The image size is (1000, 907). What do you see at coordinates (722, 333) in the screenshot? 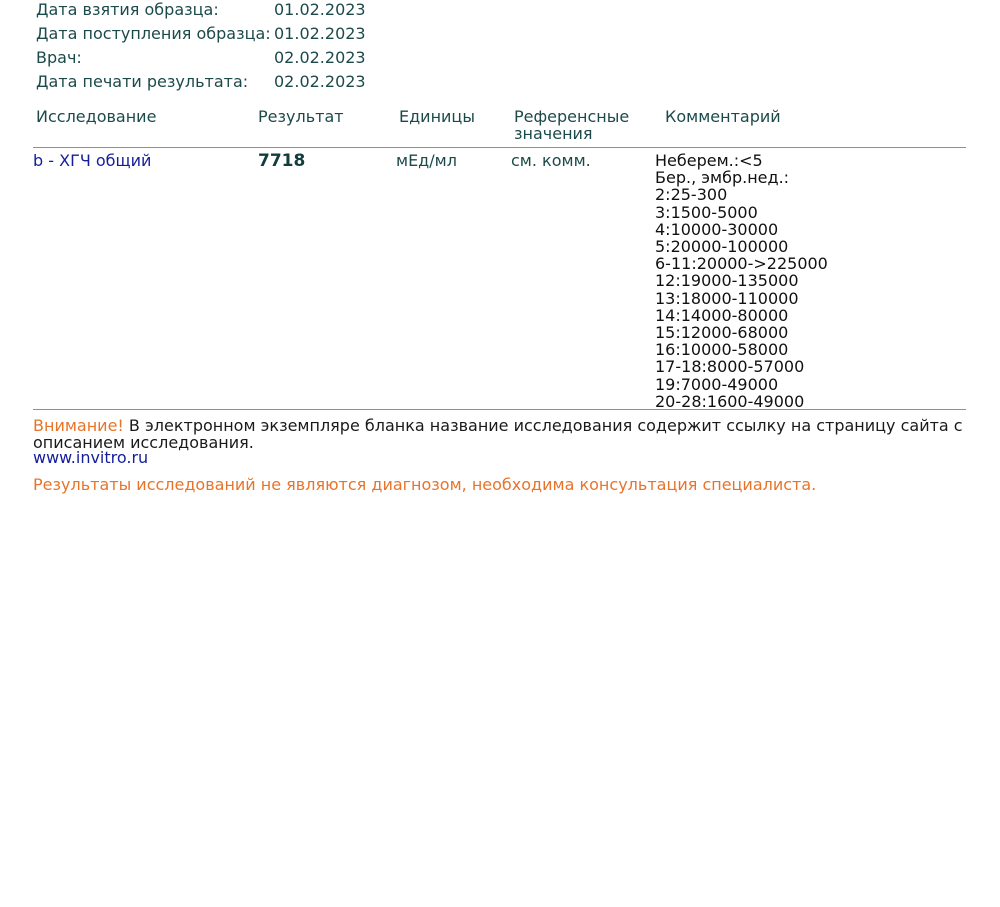
I see `comment-line: 15:12000-68000` at bounding box center [722, 333].